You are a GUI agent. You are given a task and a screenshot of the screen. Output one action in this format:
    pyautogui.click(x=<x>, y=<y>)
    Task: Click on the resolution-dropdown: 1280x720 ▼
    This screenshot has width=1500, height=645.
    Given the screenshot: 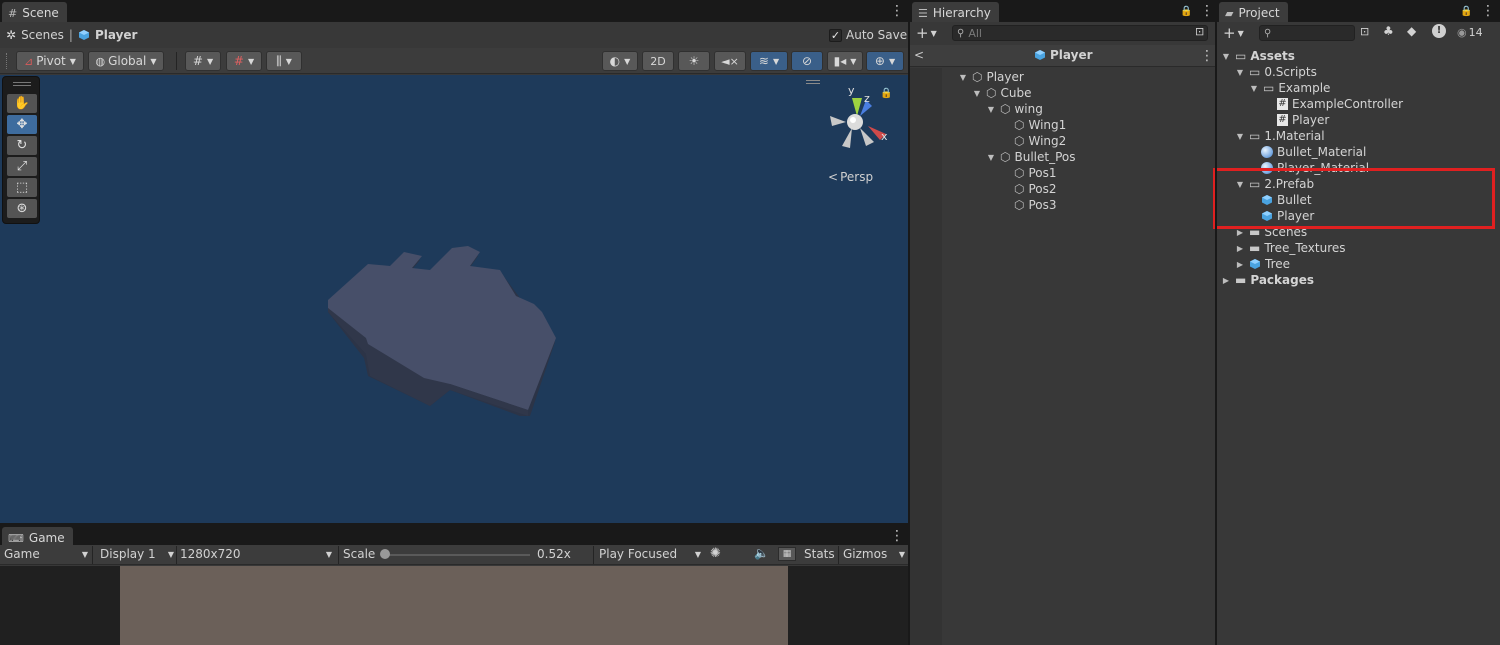 What is the action you would take?
    pyautogui.click(x=256, y=554)
    